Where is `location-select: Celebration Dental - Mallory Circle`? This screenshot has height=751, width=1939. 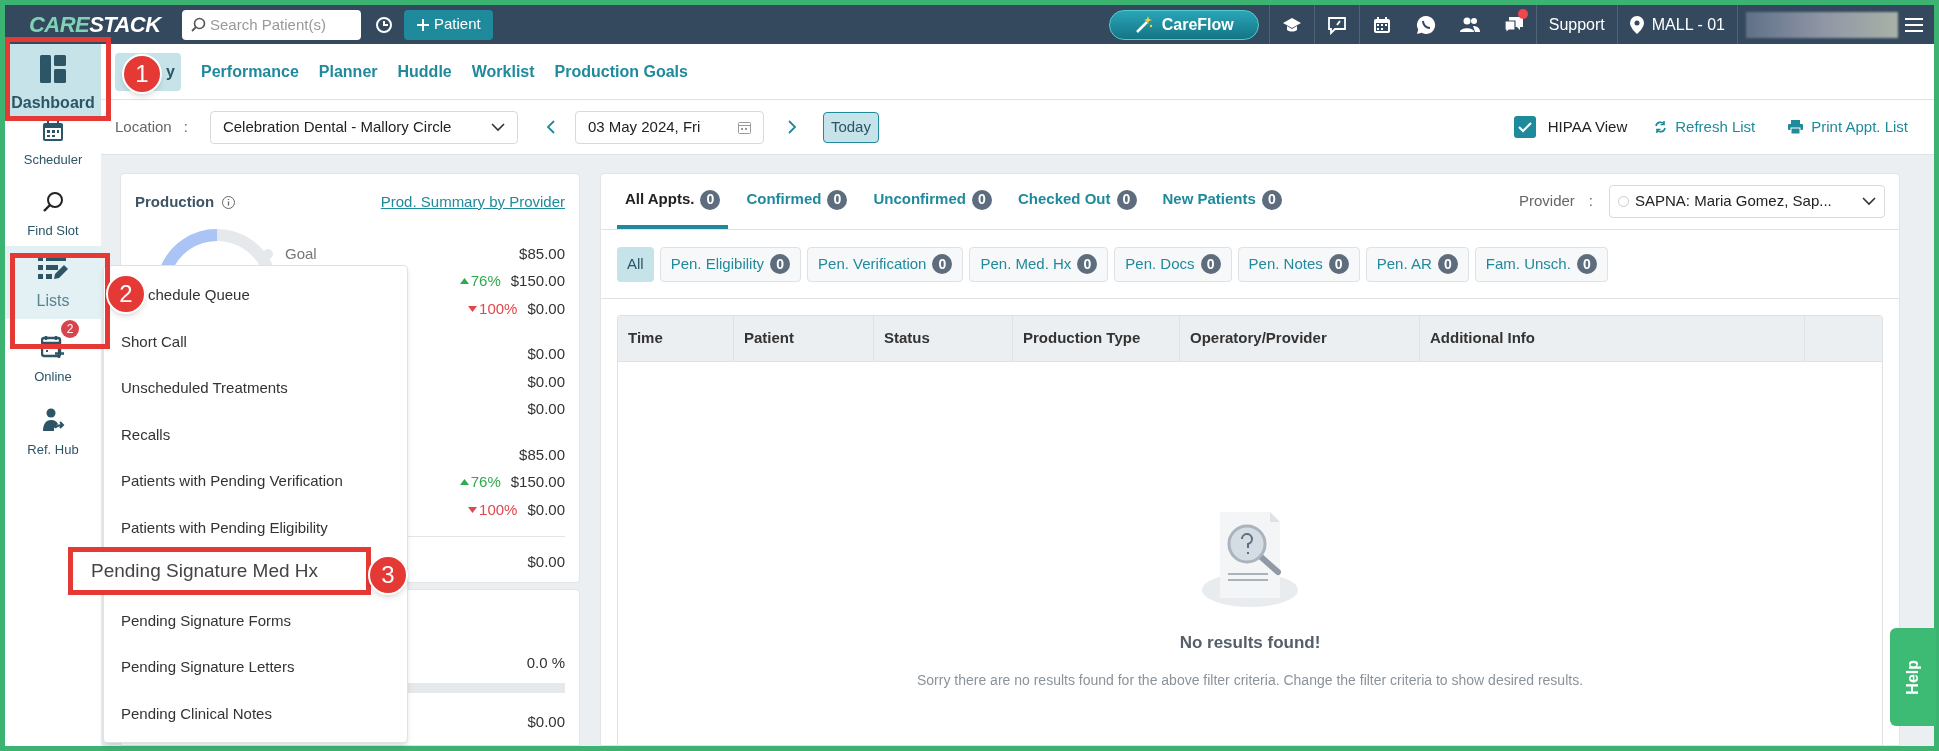
location-select: Celebration Dental - Mallory Circle is located at coordinates (363, 127).